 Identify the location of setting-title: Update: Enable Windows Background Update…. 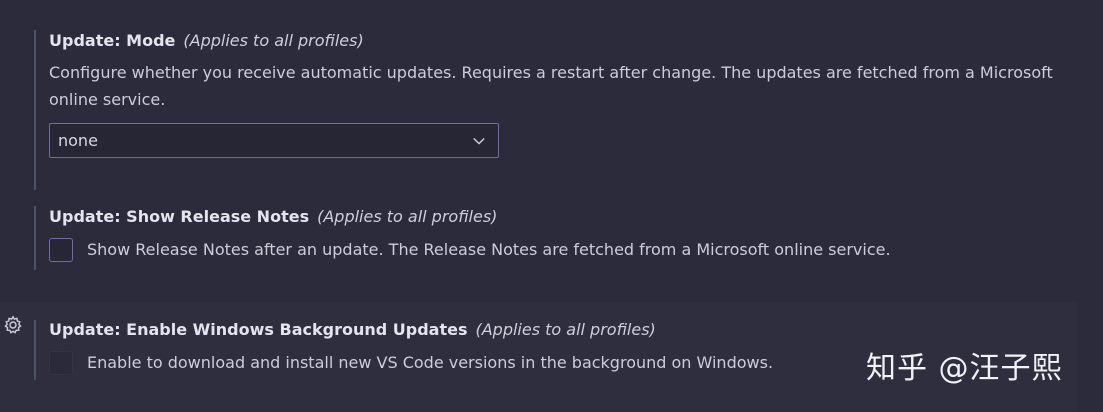
(352, 330).